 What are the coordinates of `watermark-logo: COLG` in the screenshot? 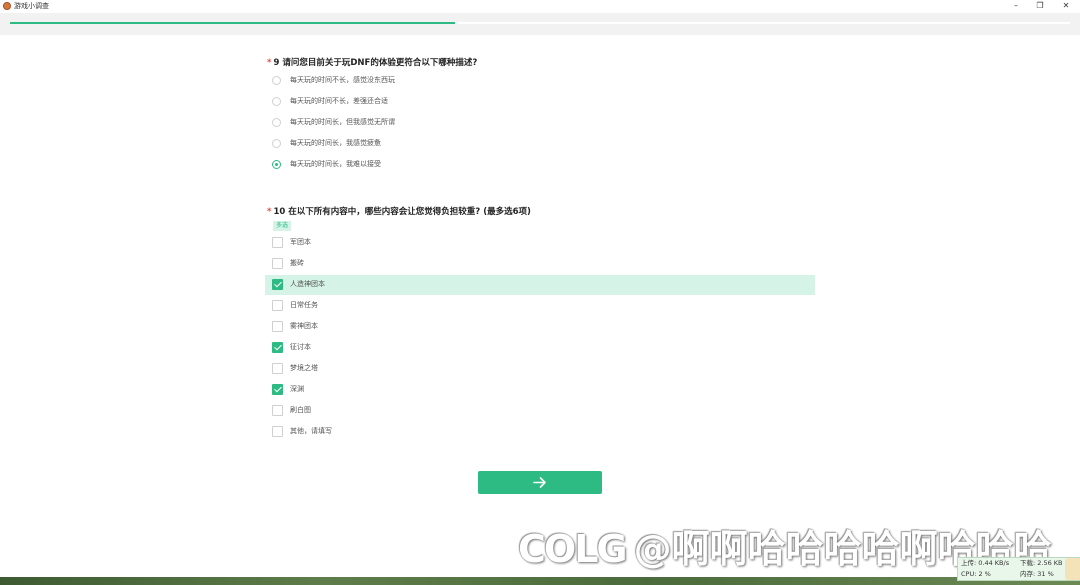 It's located at (573, 549).